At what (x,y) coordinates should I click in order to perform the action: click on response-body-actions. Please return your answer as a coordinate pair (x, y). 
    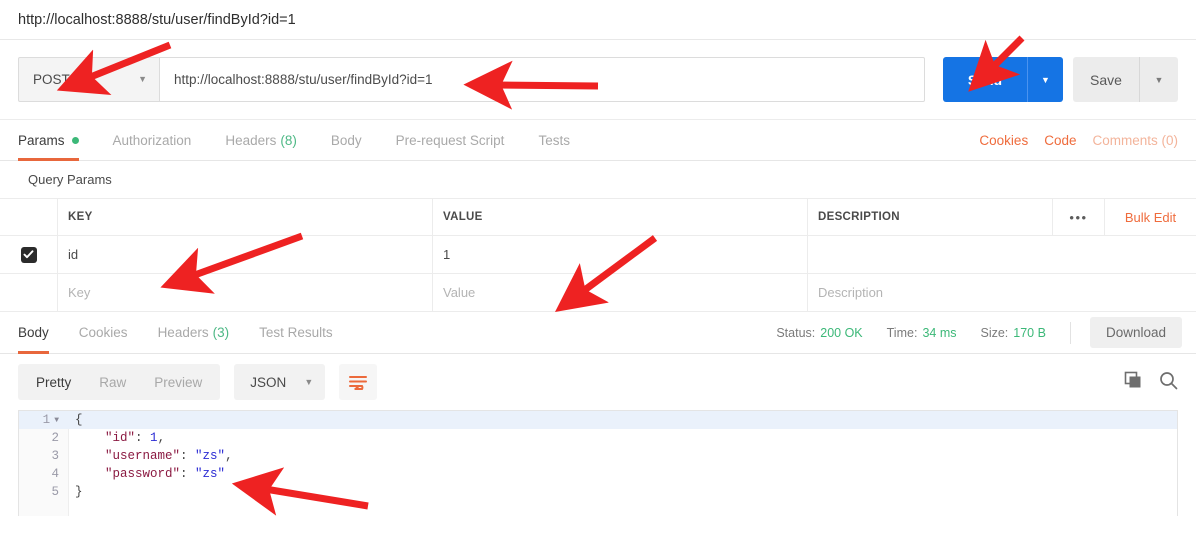
    Looking at the image, I should click on (1151, 382).